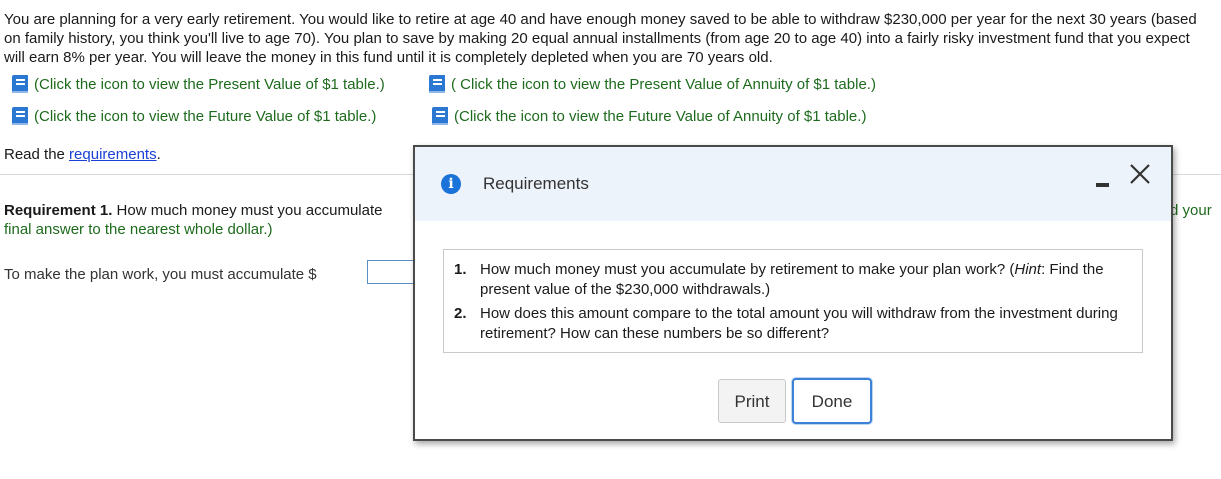 The width and height of the screenshot is (1221, 479). Describe the element at coordinates (451, 184) in the screenshot. I see `info-icon: i` at that location.